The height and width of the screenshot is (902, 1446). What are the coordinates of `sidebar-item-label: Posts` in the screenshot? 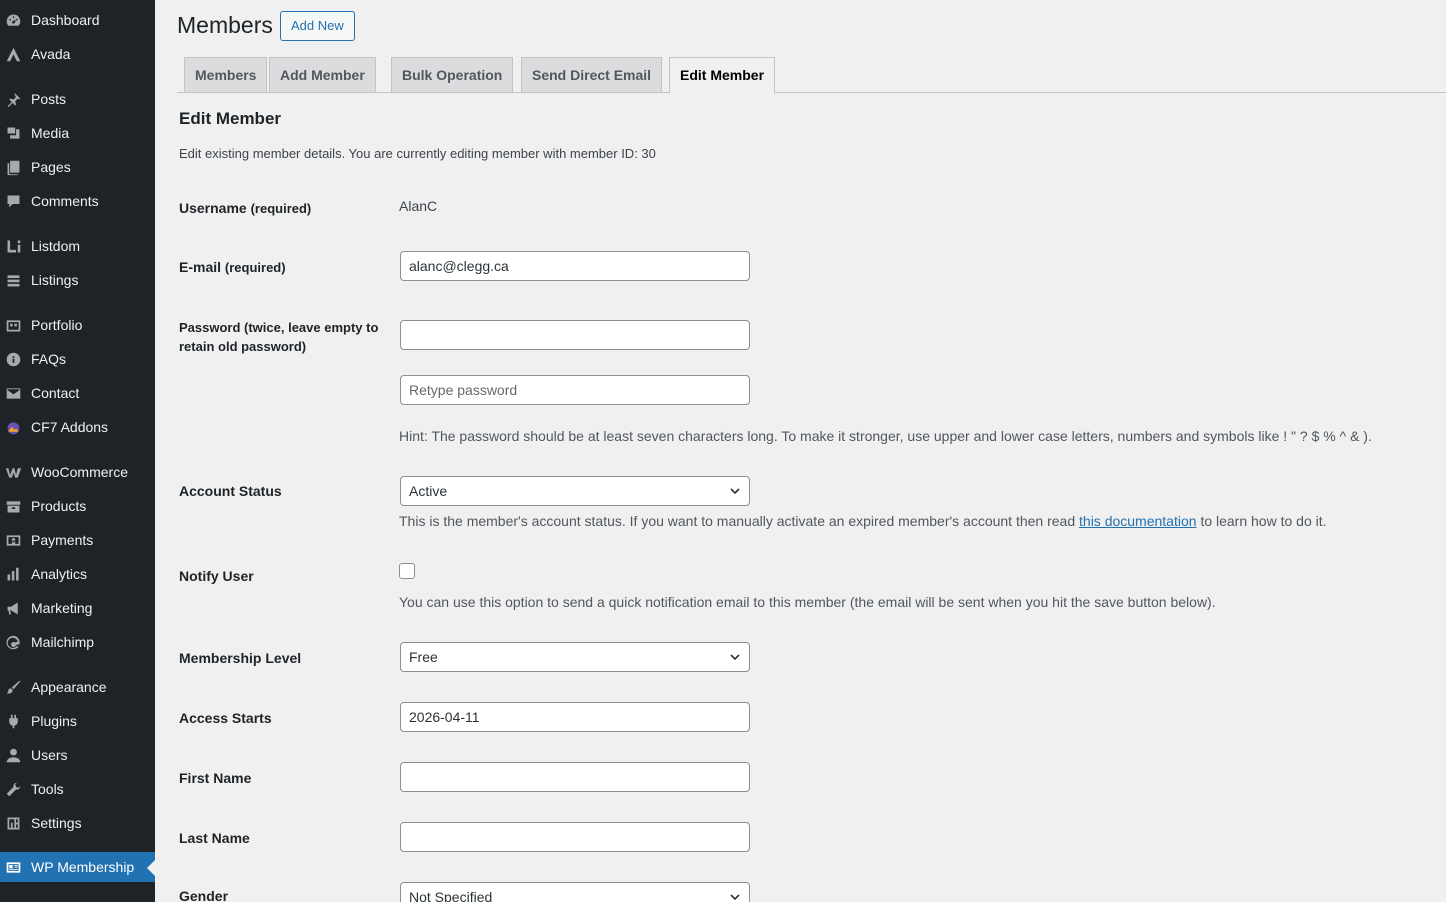 It's located at (49, 99).